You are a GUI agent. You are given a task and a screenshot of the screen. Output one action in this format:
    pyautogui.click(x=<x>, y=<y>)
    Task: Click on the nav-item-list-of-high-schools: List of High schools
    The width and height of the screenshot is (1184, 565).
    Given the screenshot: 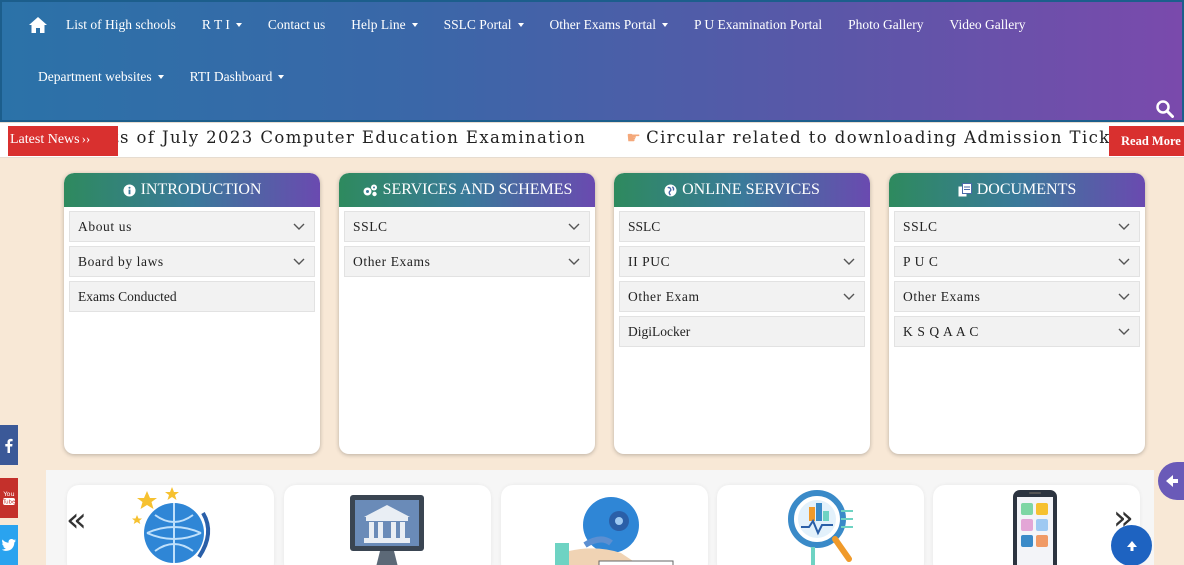 What is the action you would take?
    pyautogui.click(x=121, y=25)
    